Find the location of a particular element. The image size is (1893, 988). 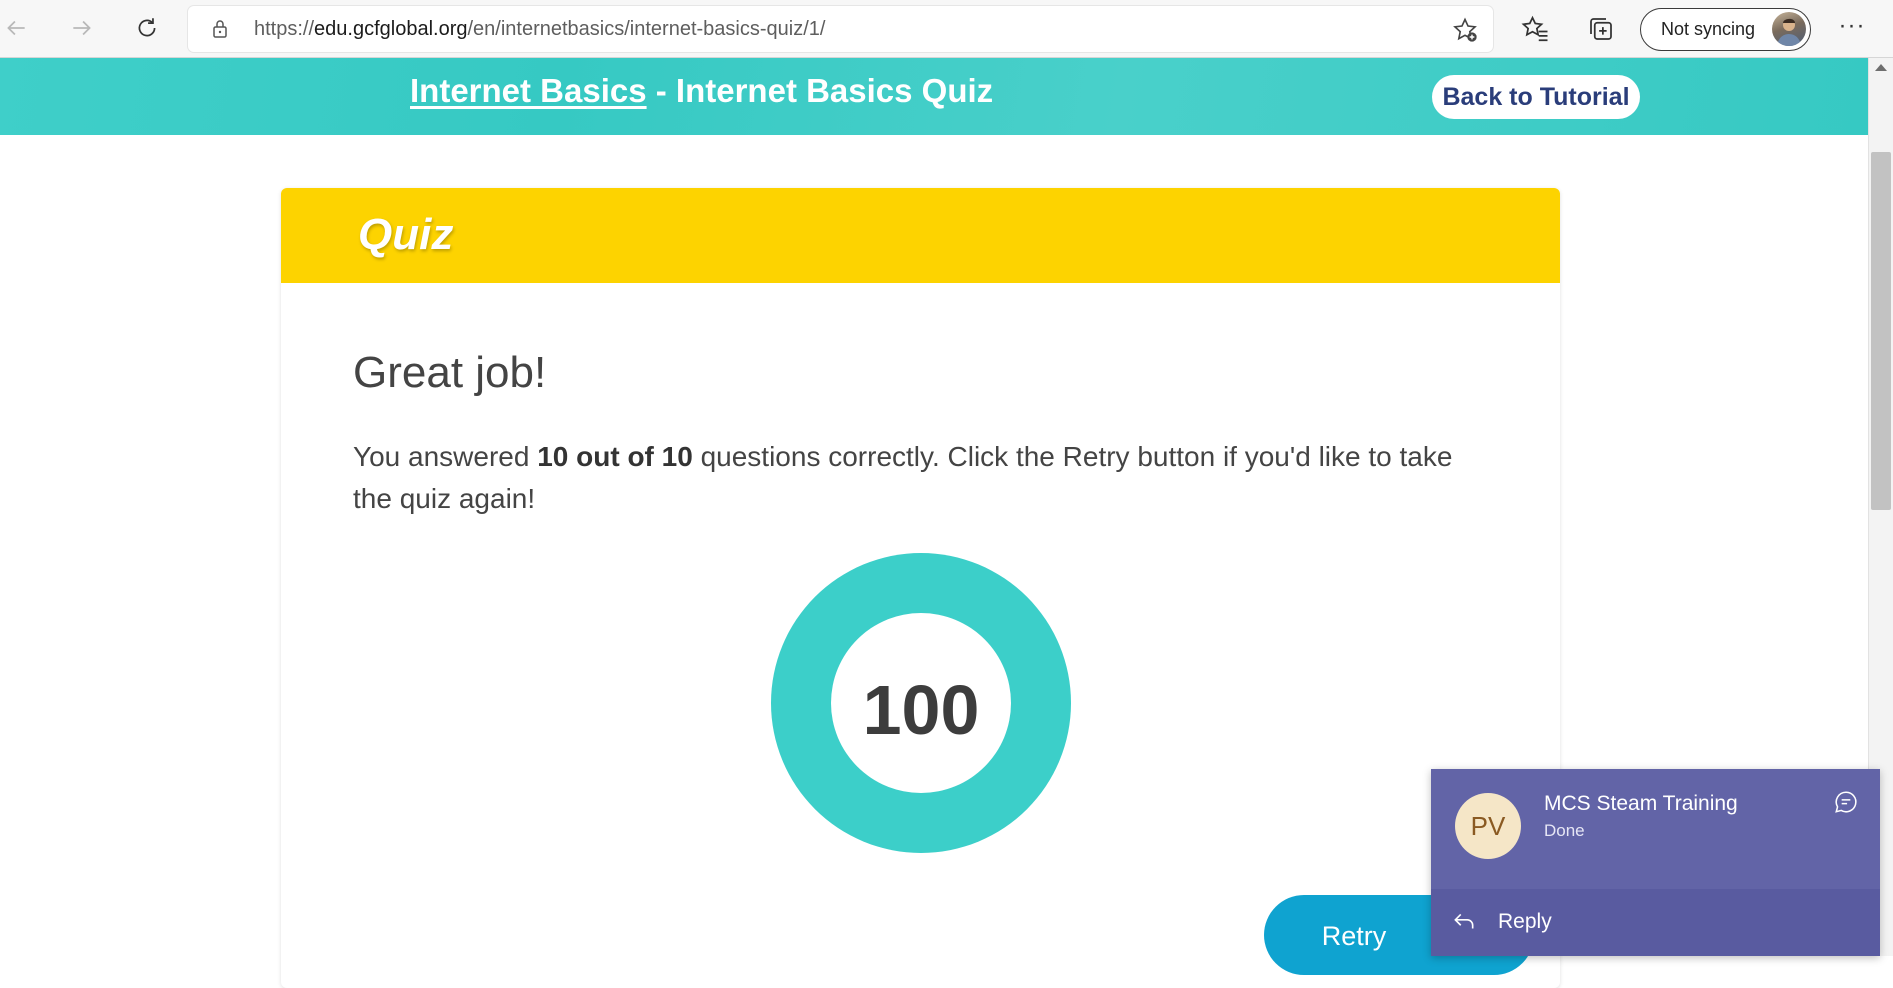

back-button is located at coordinates (18, 28).